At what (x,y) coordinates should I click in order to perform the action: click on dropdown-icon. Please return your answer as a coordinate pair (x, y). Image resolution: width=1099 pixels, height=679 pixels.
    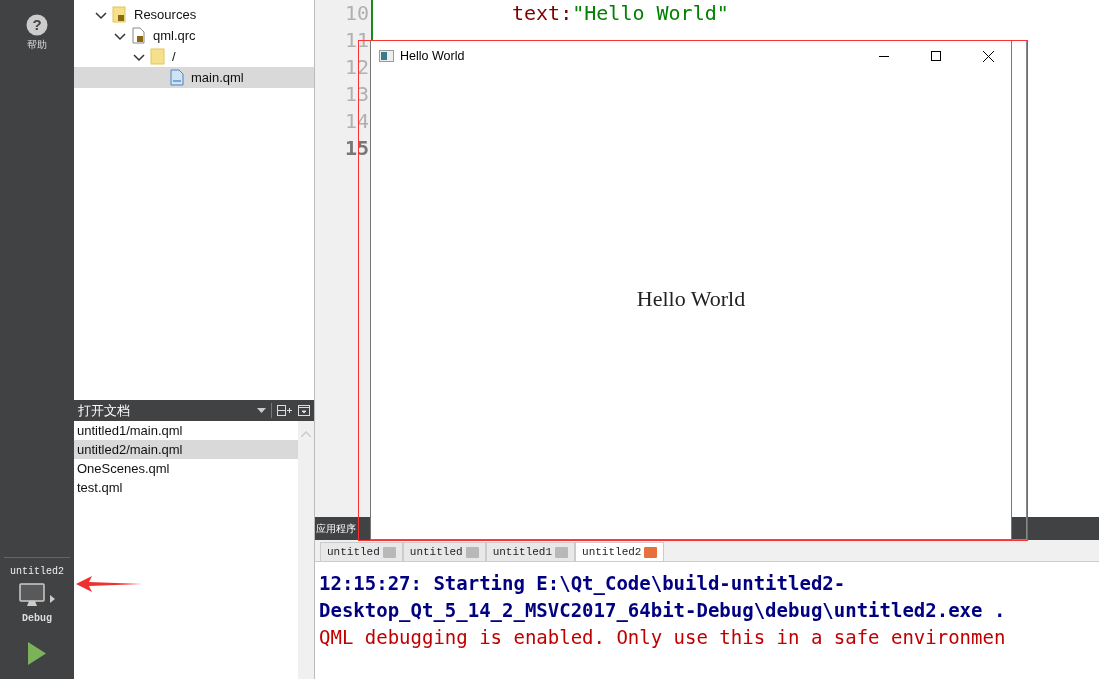
    Looking at the image, I should click on (261, 410).